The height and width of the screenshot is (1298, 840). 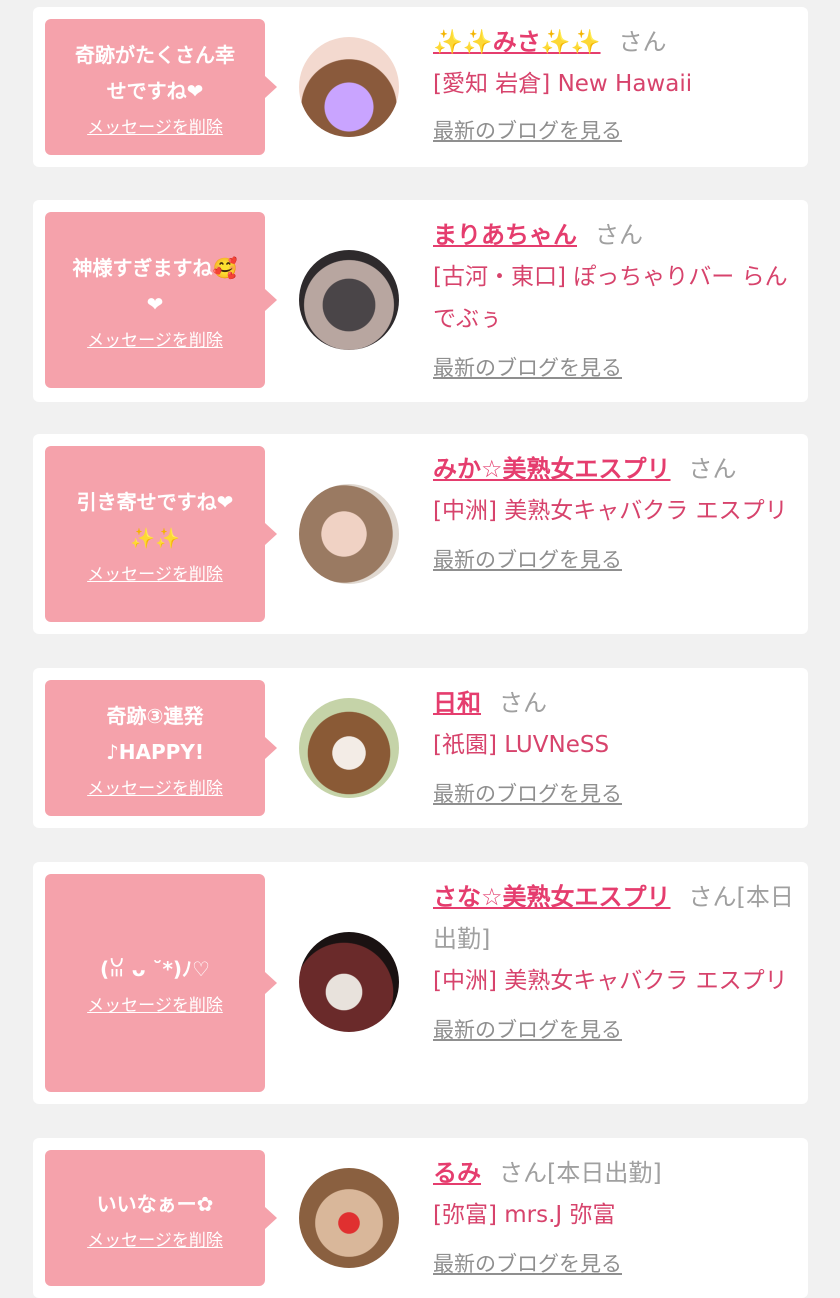 I want to click on message-bubble: 奇跡がたくさん幸 せですね❤ メッセージを削除, so click(x=161, y=87).